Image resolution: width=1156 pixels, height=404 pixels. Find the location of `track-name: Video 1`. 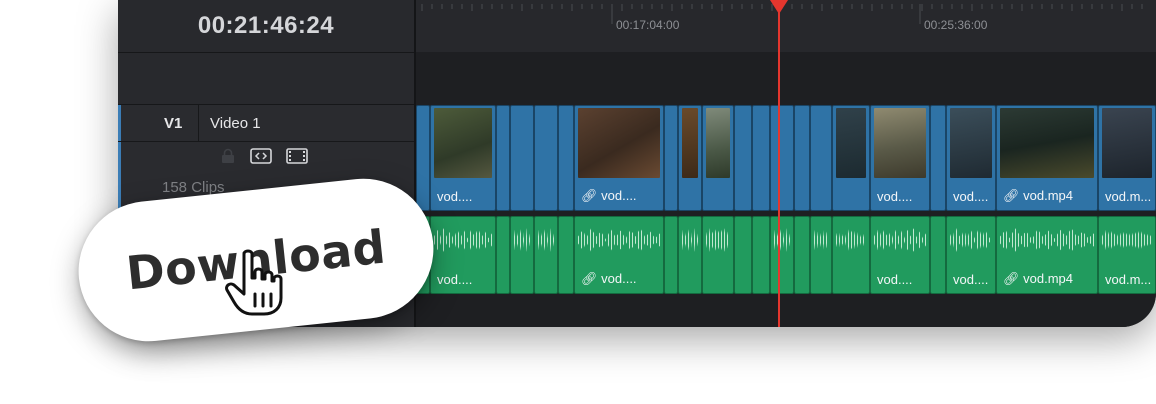

track-name: Video 1 is located at coordinates (235, 123).